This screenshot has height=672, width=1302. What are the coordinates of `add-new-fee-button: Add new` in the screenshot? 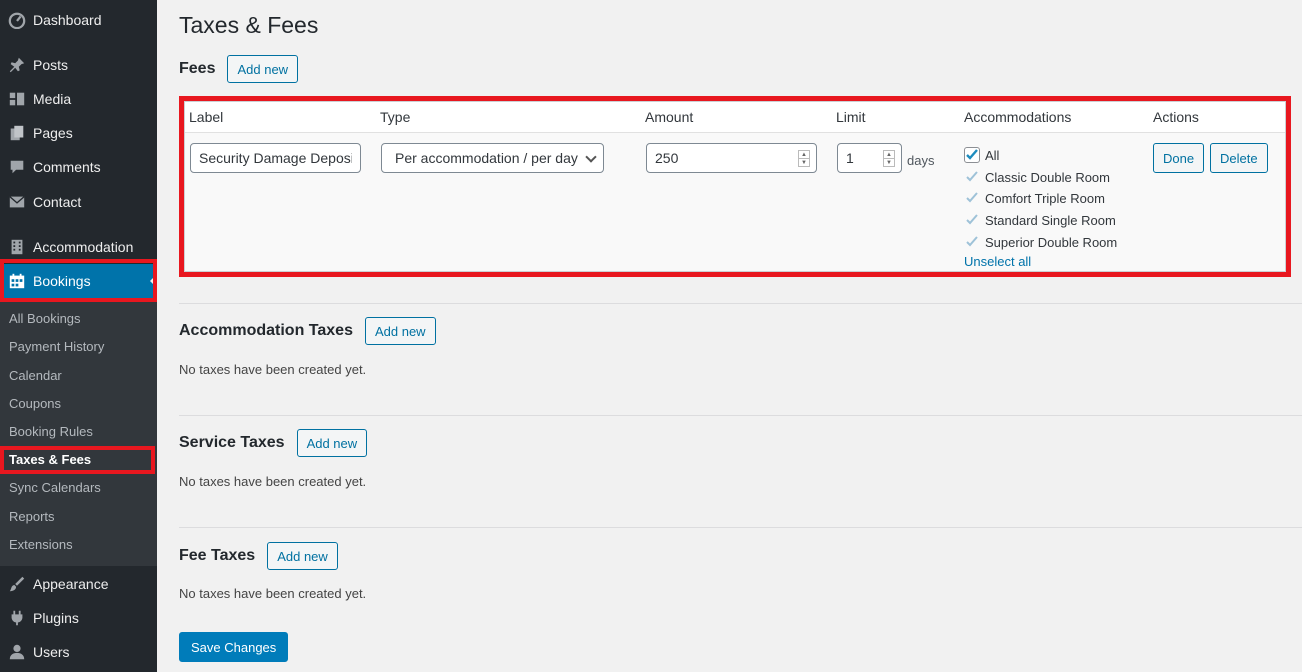 It's located at (263, 69).